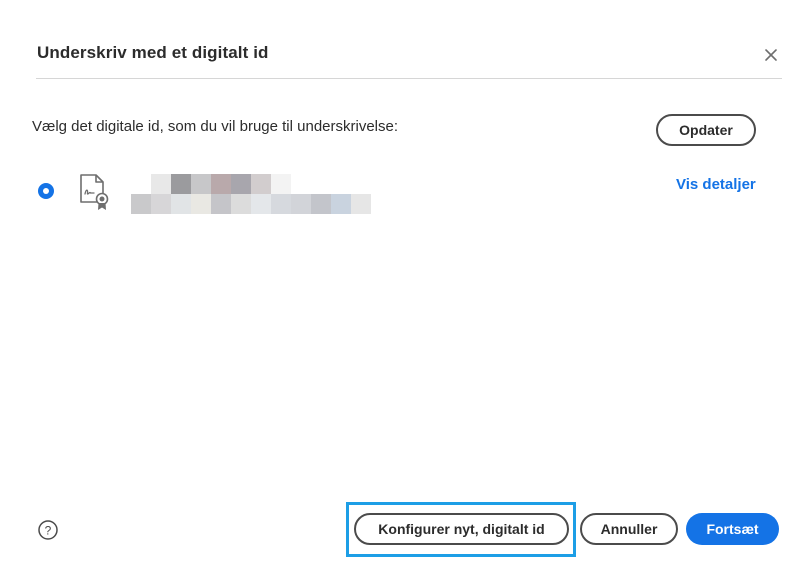 The height and width of the screenshot is (575, 798). I want to click on dialog-title: Underskriv med et digitalt id, so click(153, 52).